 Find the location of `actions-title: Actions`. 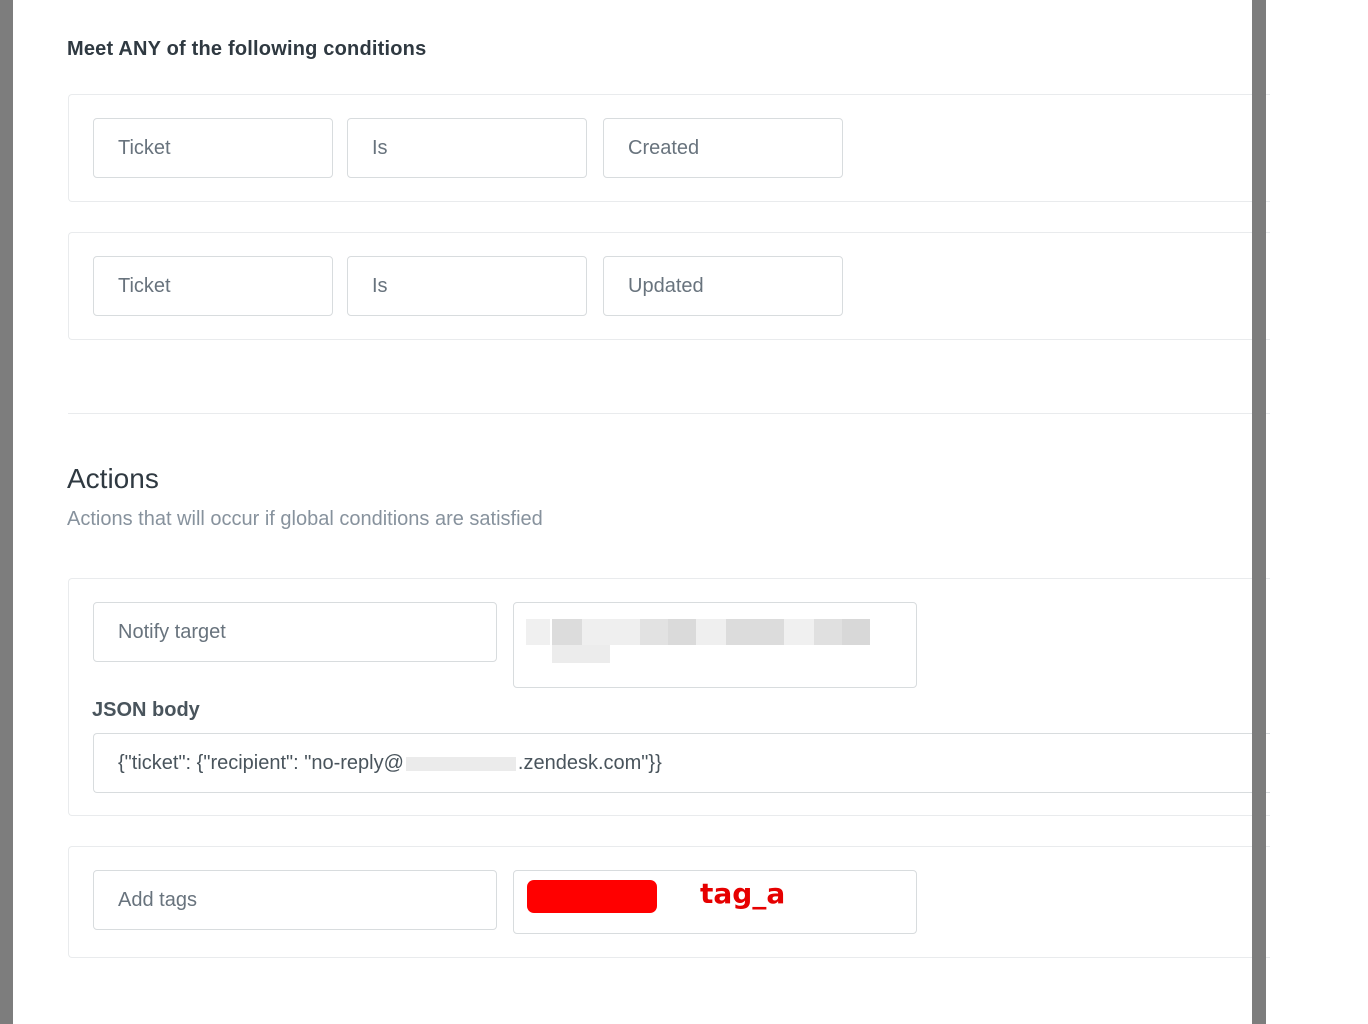

actions-title: Actions is located at coordinates (113, 478).